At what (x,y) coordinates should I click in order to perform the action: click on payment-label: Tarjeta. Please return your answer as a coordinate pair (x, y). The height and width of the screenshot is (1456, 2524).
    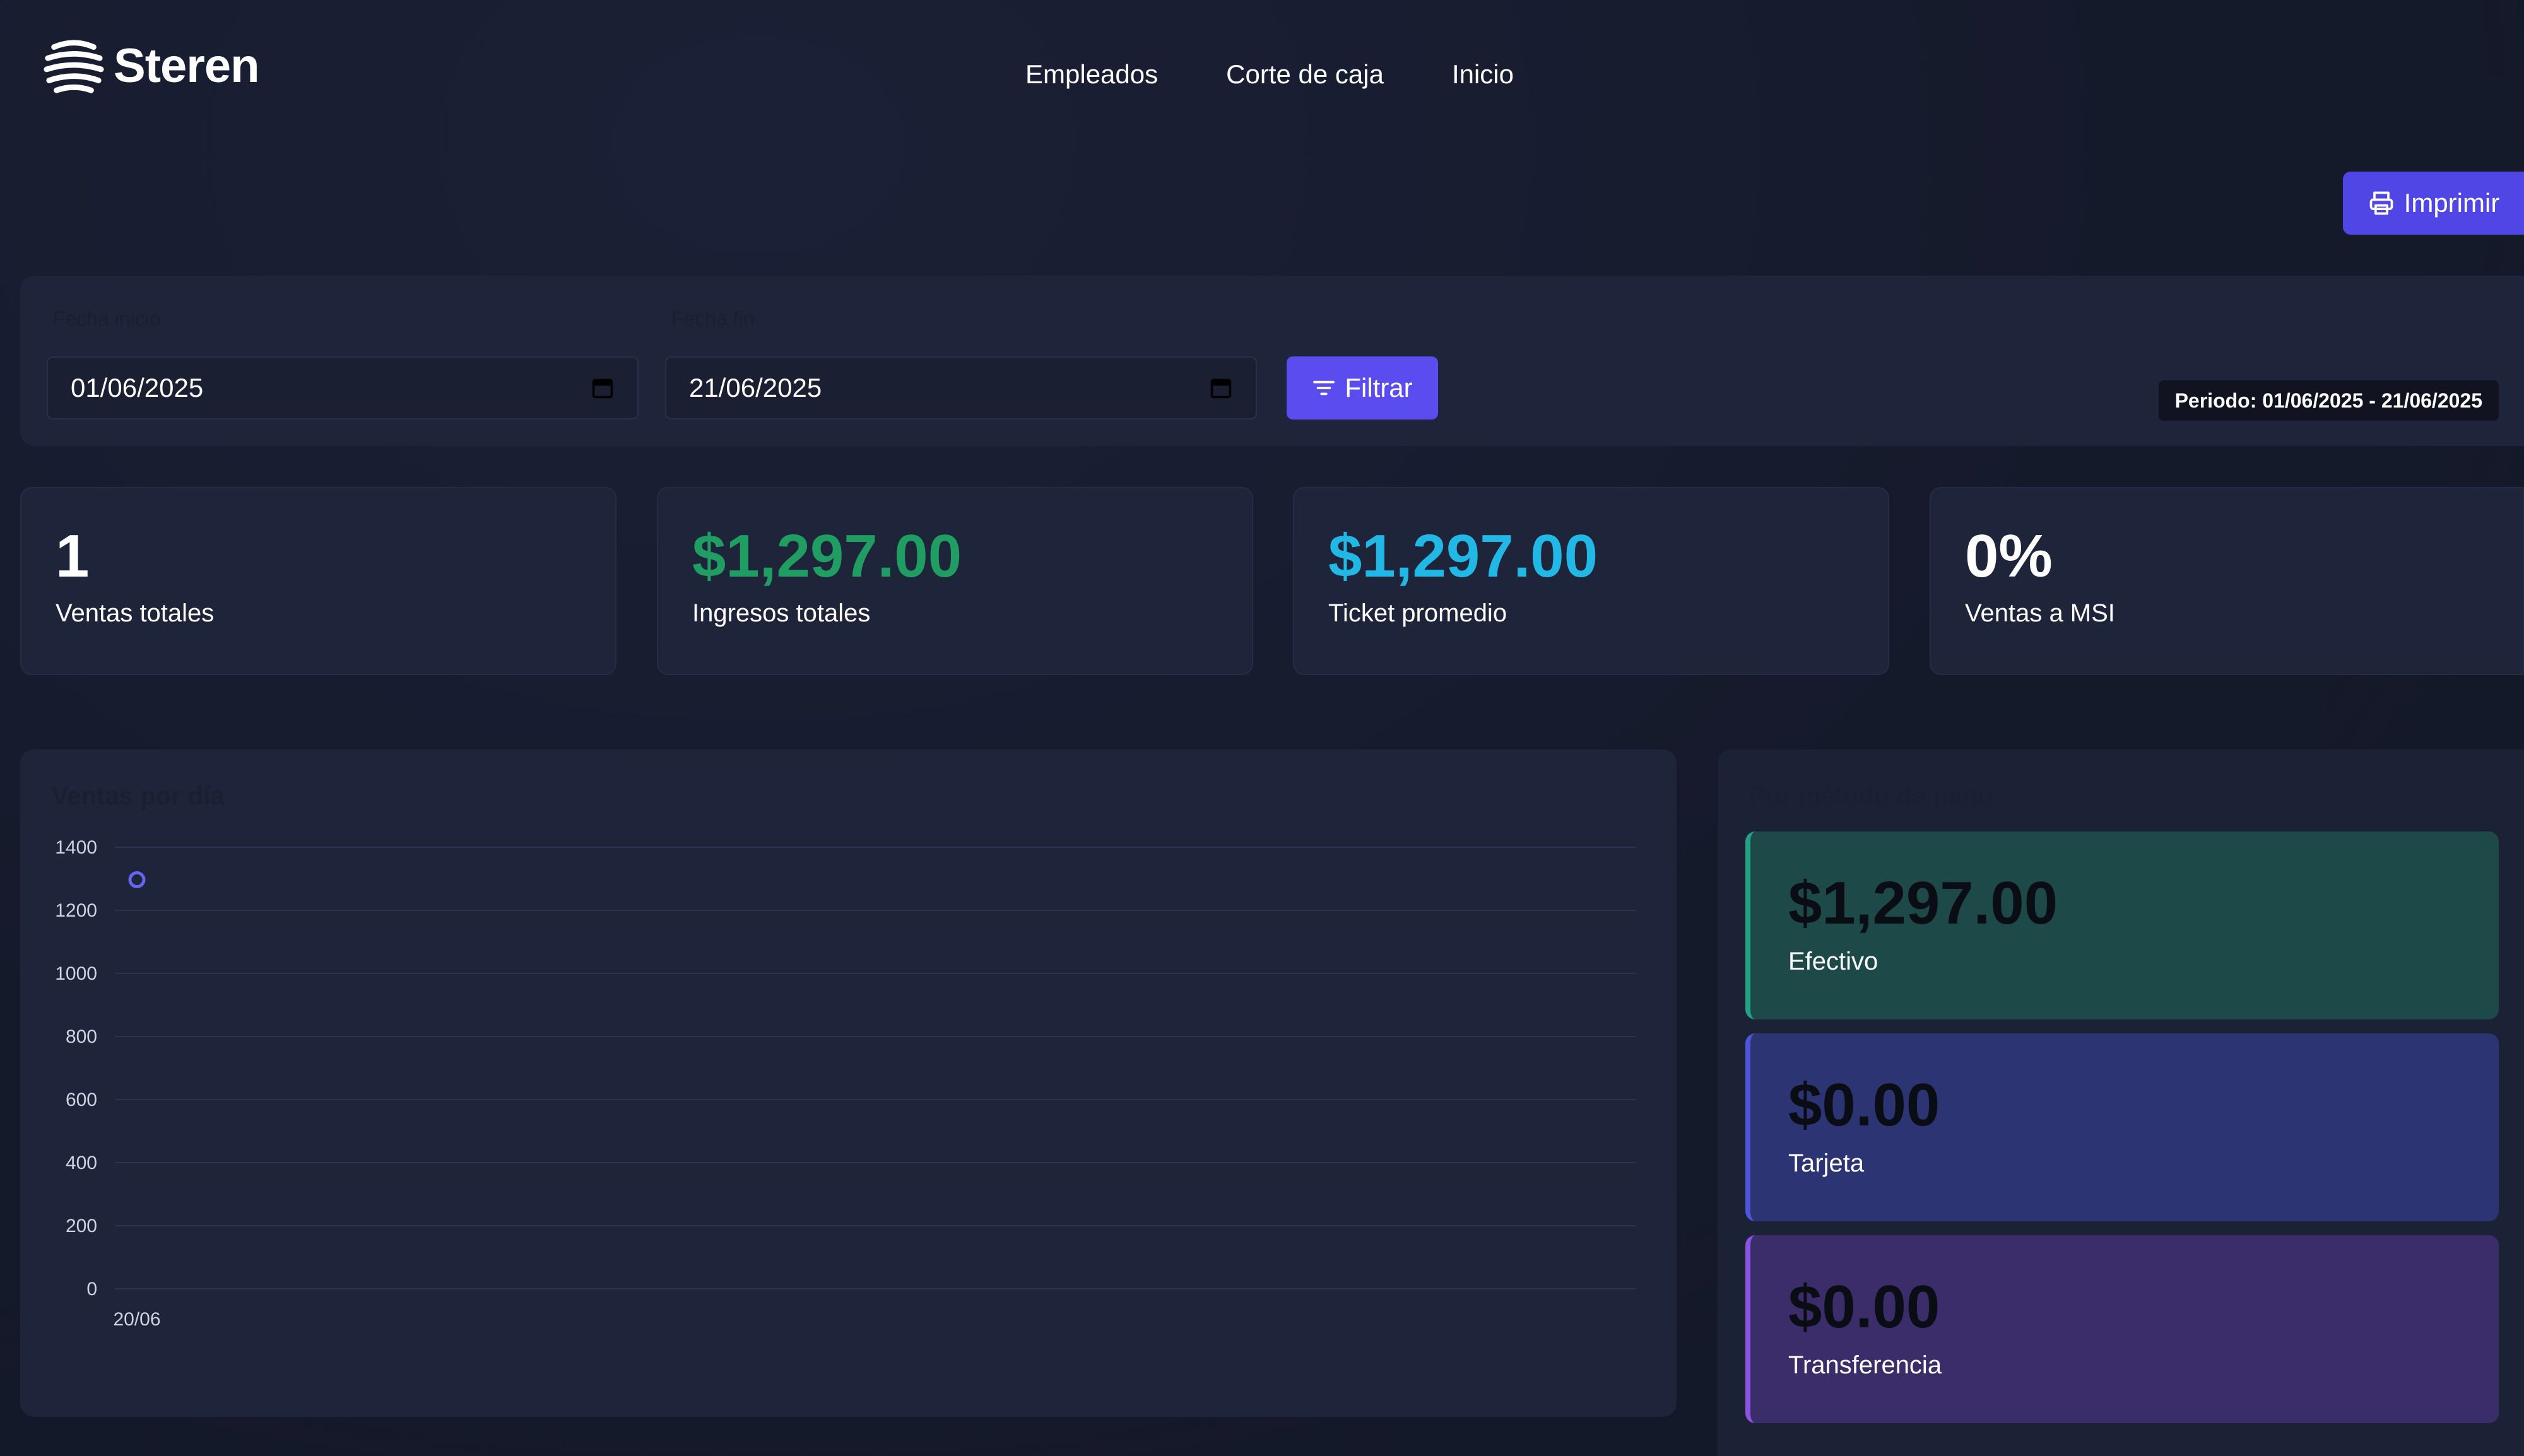
    Looking at the image, I should click on (1826, 1163).